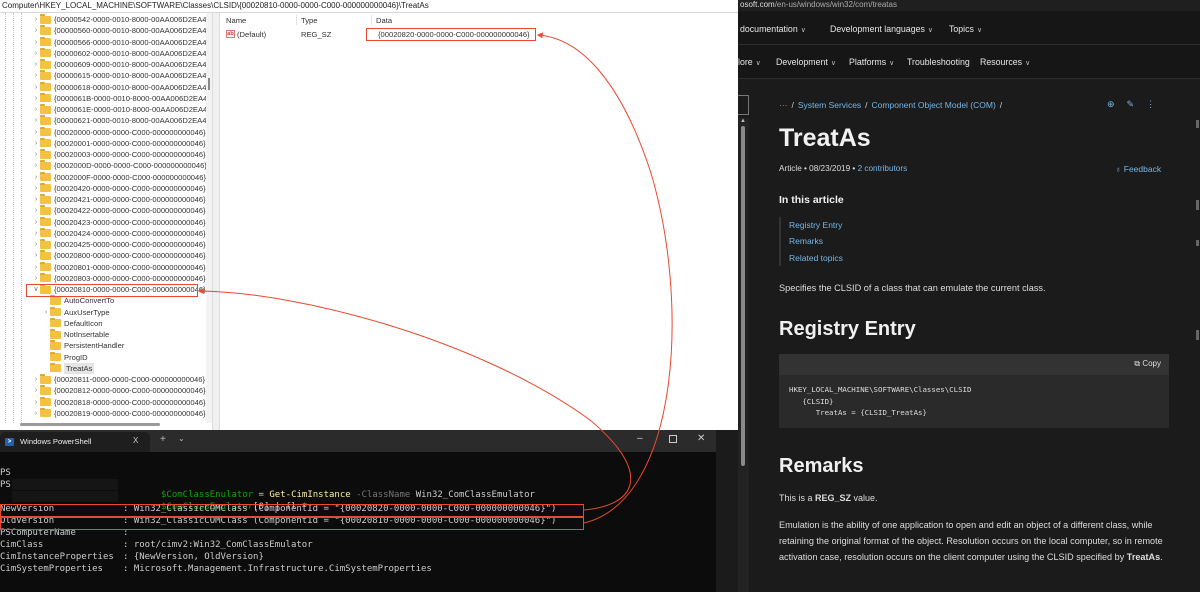  I want to click on column-header-name: Name, so click(236, 20).